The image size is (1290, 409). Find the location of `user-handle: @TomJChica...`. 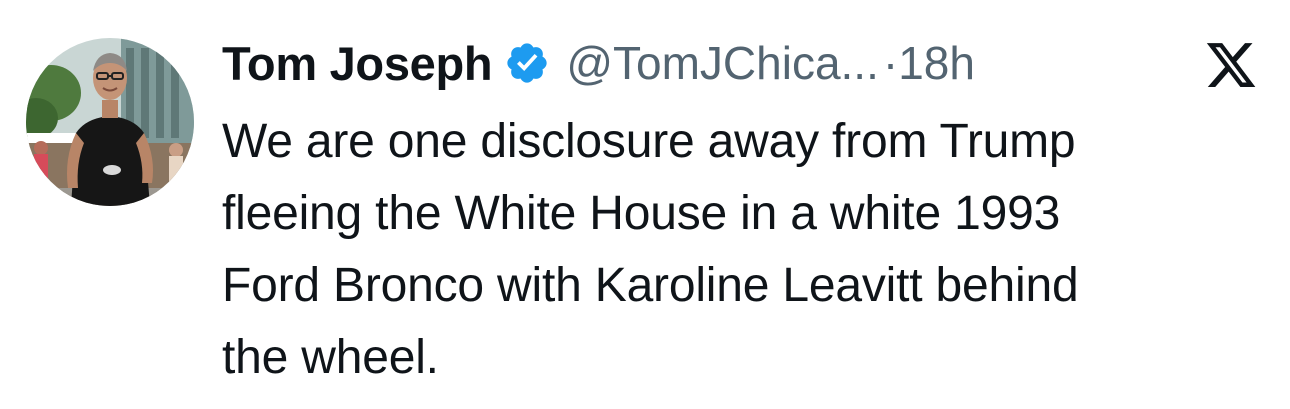

user-handle: @TomJChica... is located at coordinates (722, 63).